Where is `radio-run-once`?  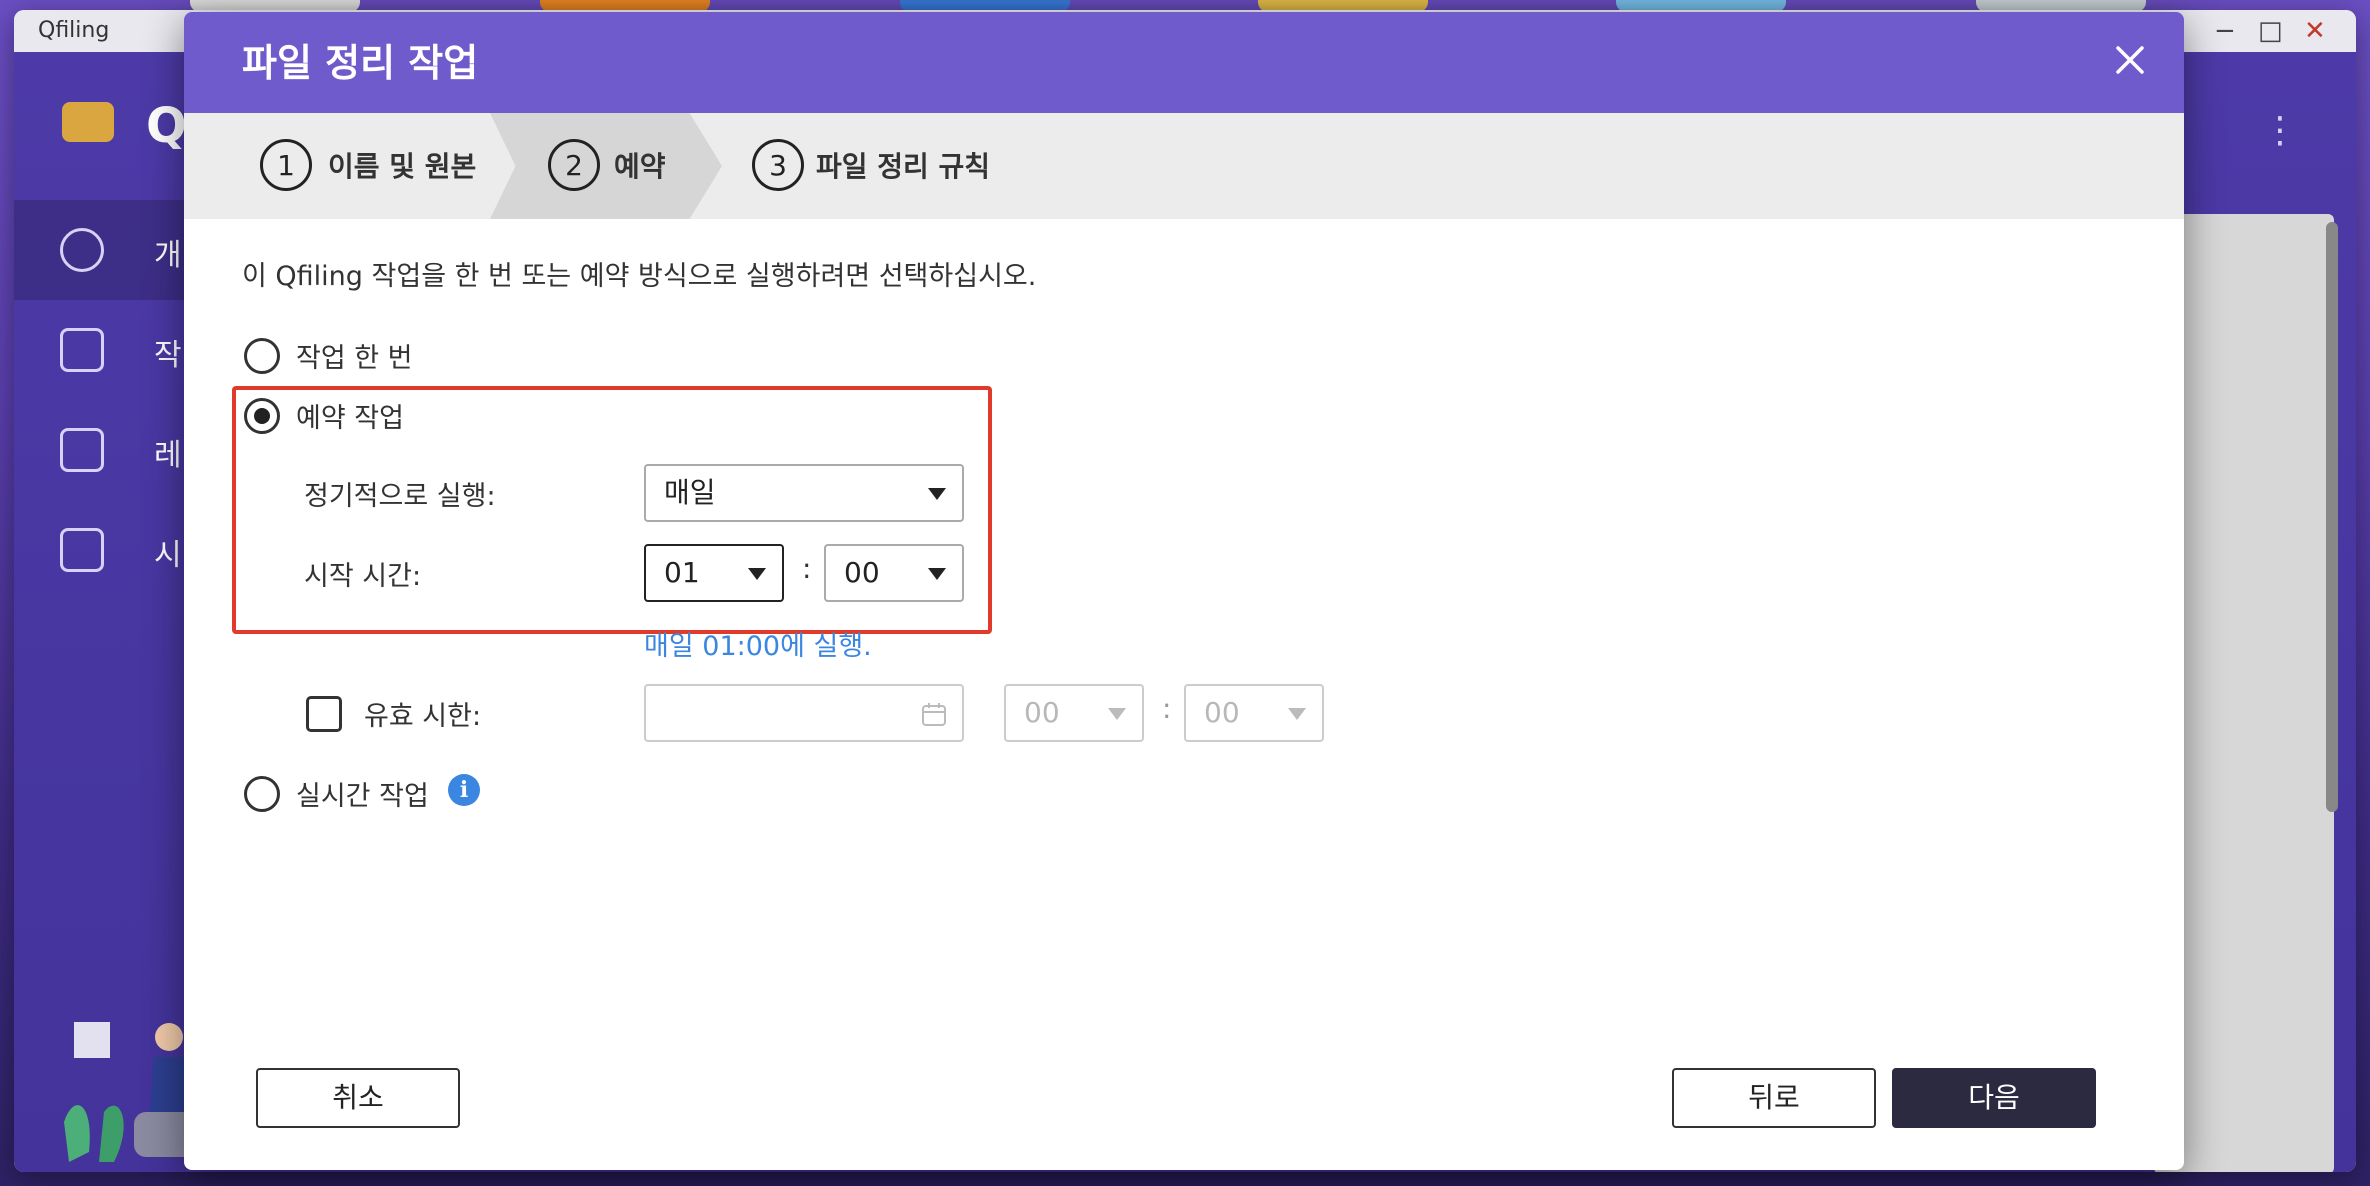
radio-run-once is located at coordinates (262, 356).